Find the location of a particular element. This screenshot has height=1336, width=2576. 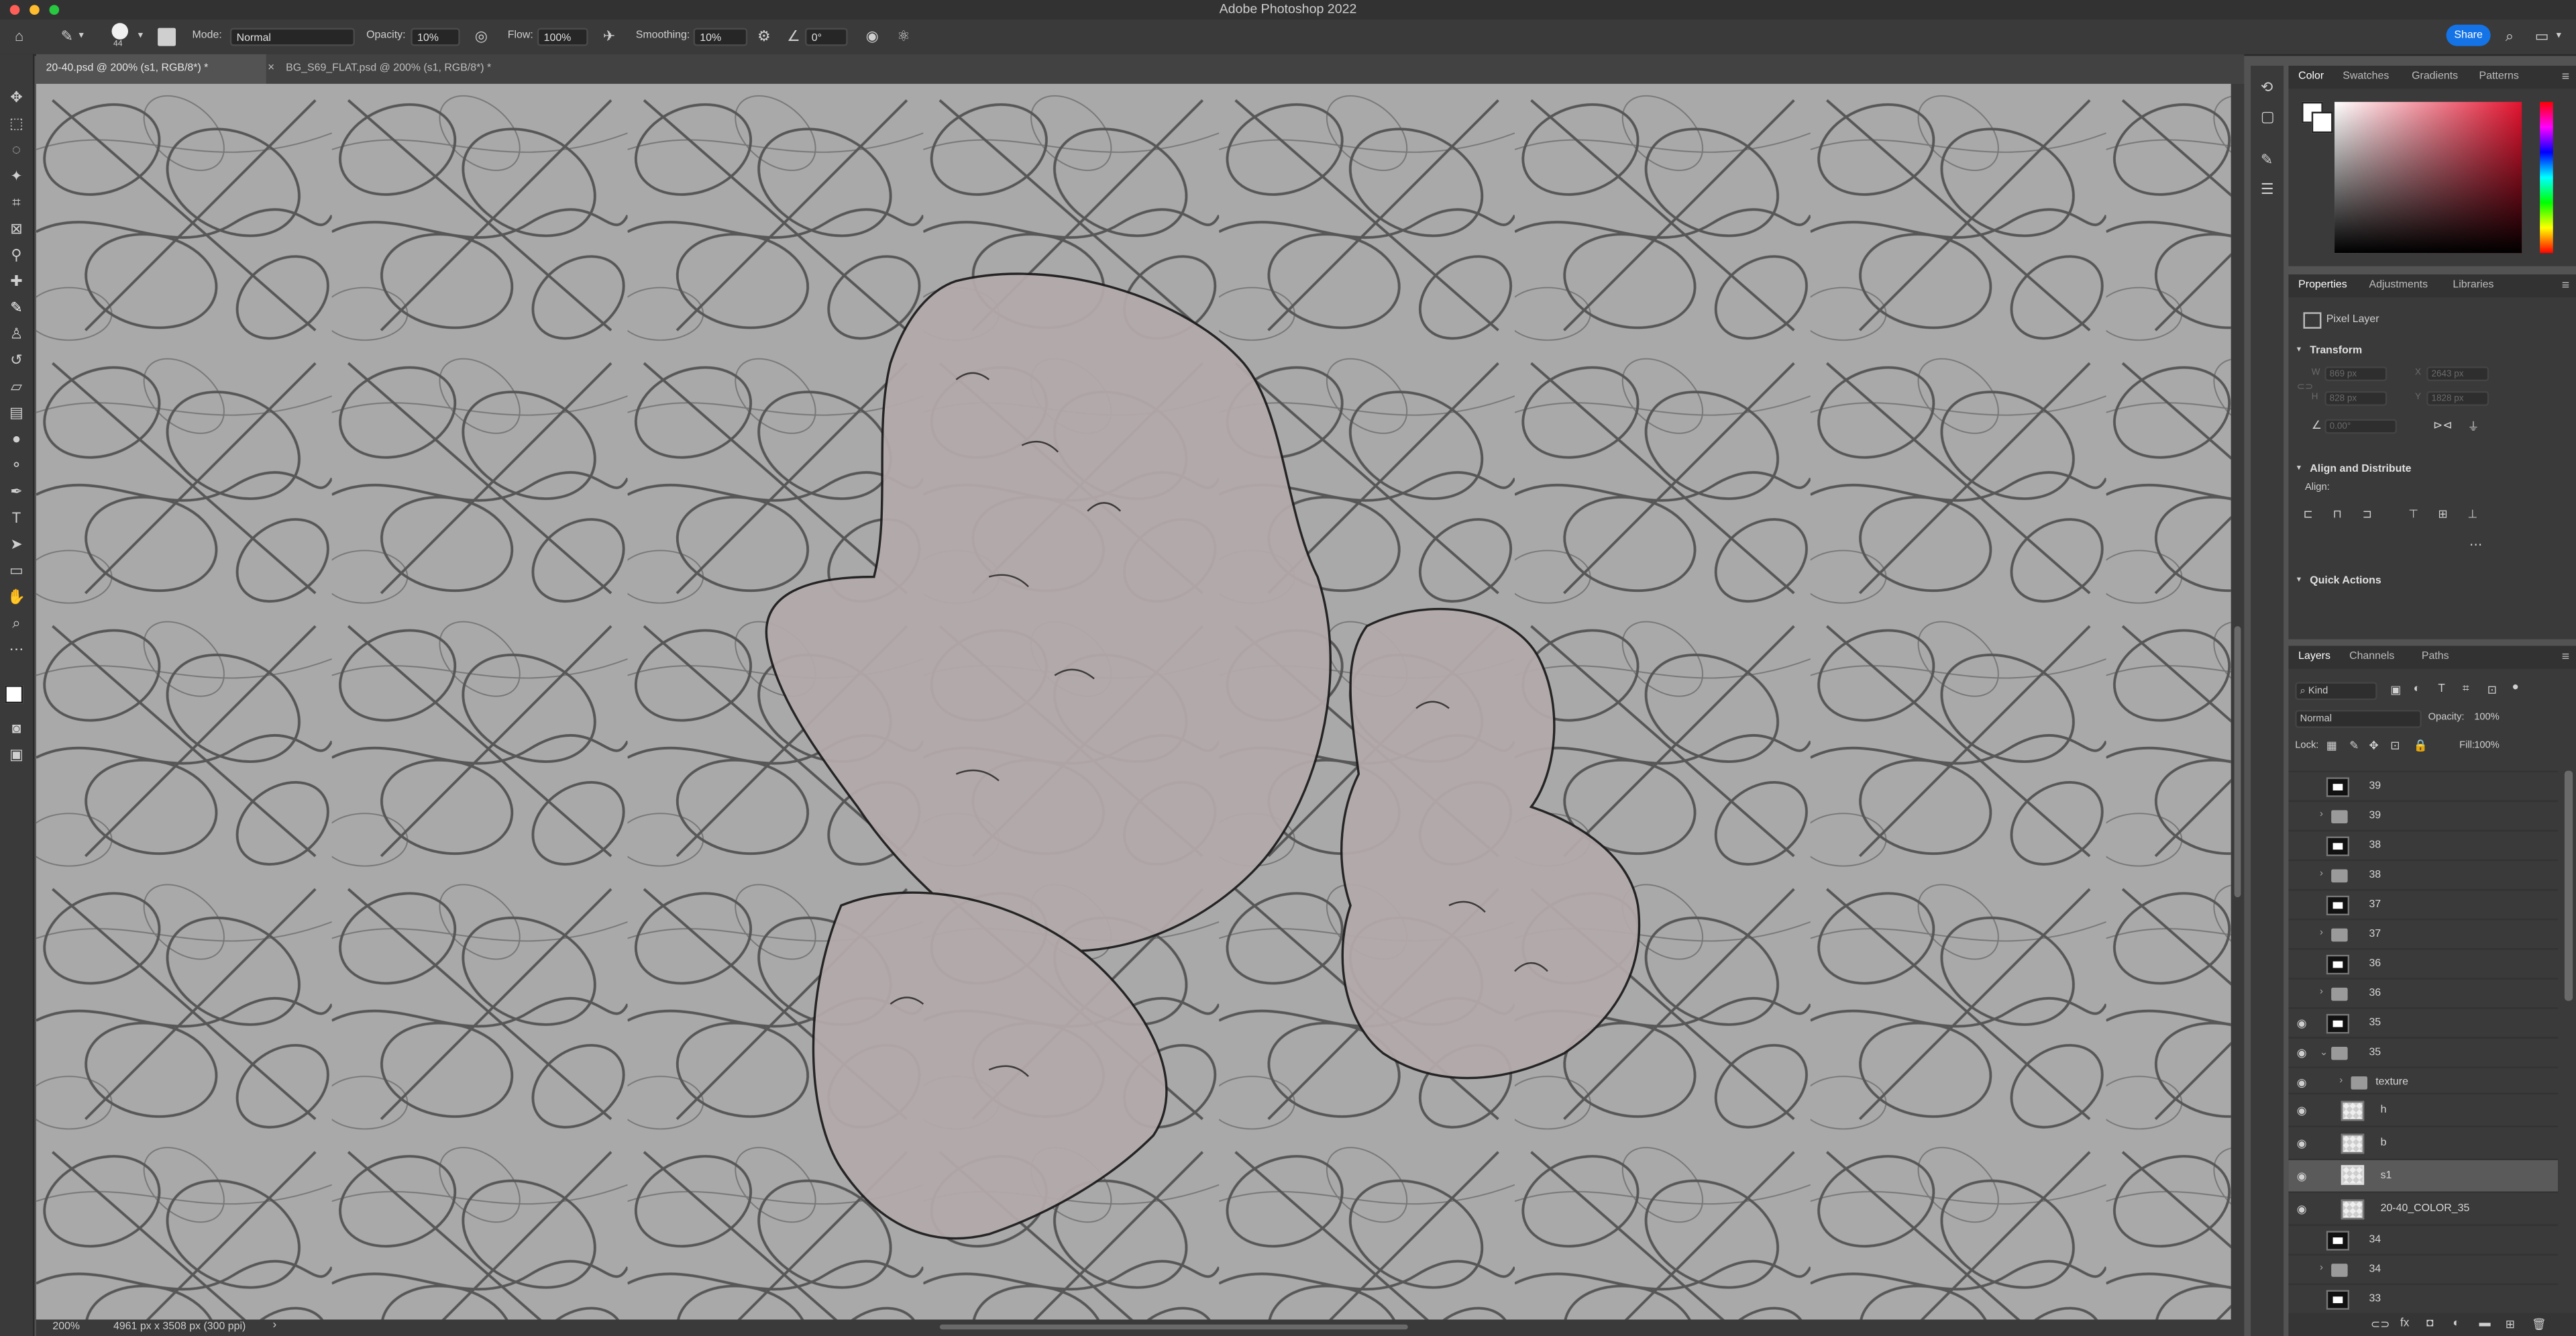

tab-channels: Channels is located at coordinates (2371, 657).